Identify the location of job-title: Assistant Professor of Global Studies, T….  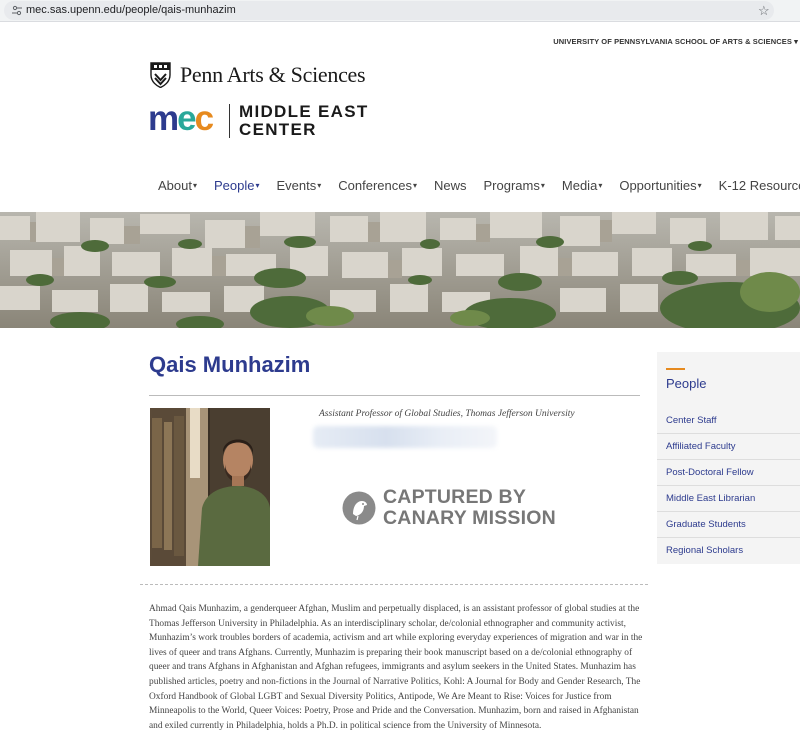
(447, 414).